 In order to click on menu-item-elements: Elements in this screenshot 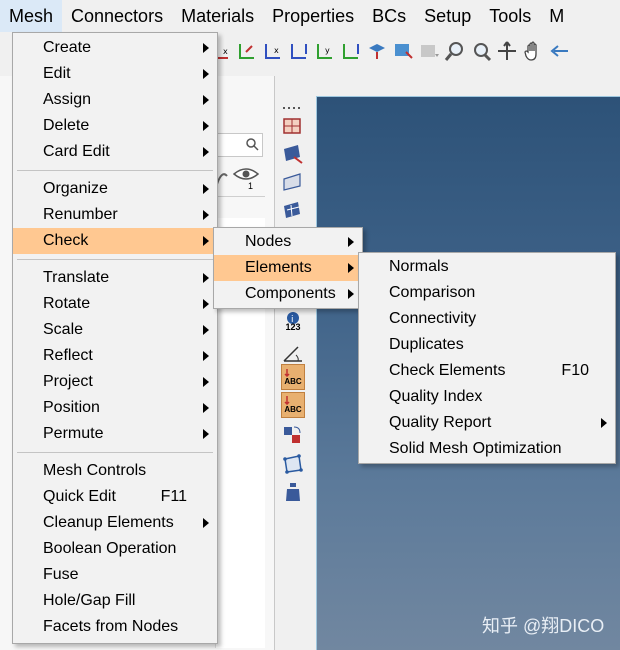, I will do `click(288, 268)`.